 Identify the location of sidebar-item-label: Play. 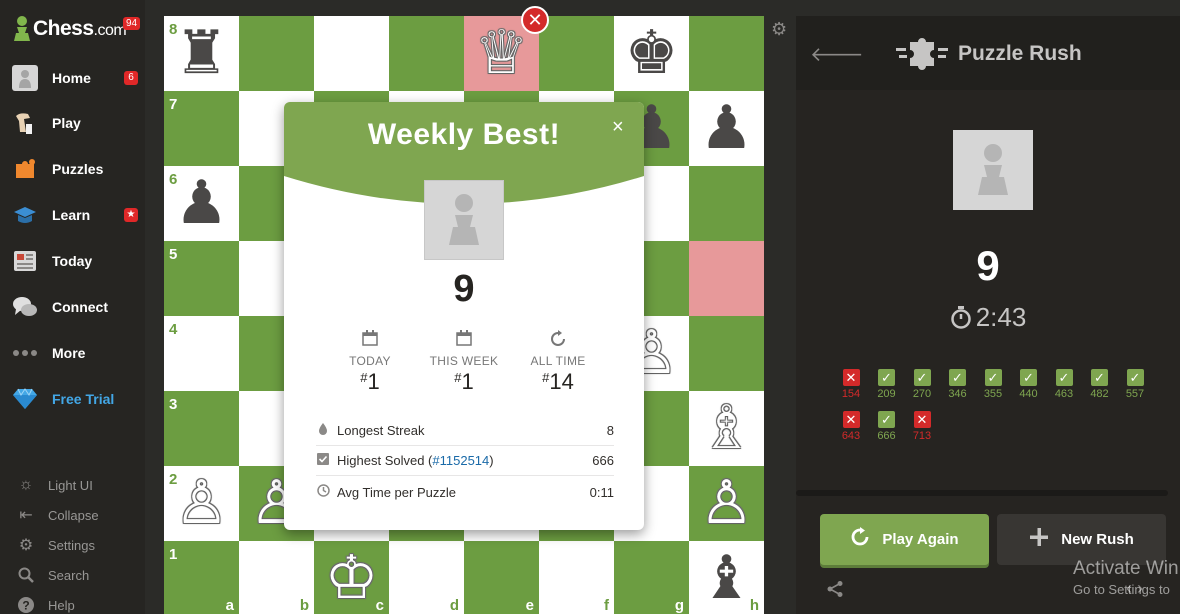
(66, 123).